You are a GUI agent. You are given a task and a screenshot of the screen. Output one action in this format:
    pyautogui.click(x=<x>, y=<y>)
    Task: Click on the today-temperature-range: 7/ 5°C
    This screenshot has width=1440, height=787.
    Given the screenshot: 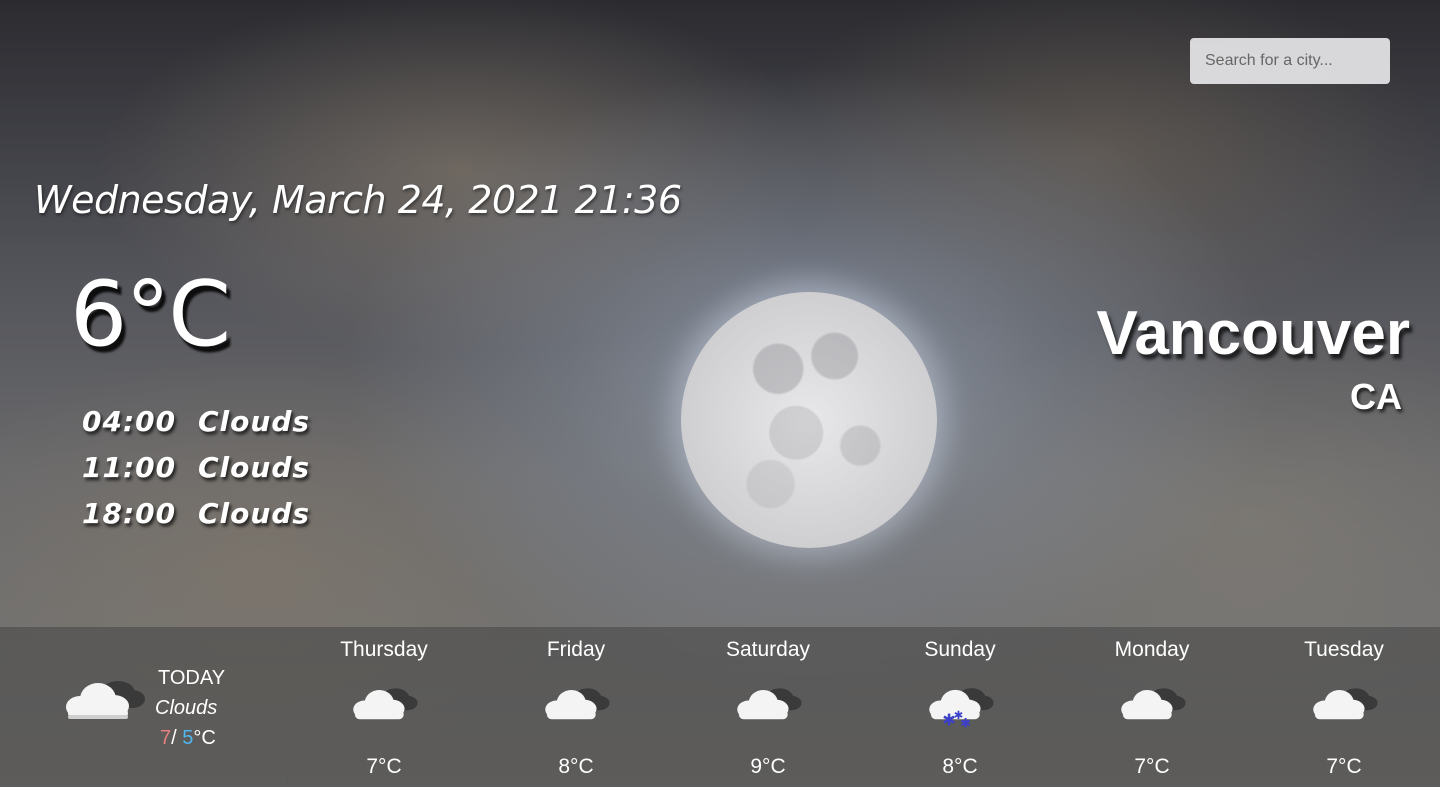 What is the action you would take?
    pyautogui.click(x=188, y=738)
    